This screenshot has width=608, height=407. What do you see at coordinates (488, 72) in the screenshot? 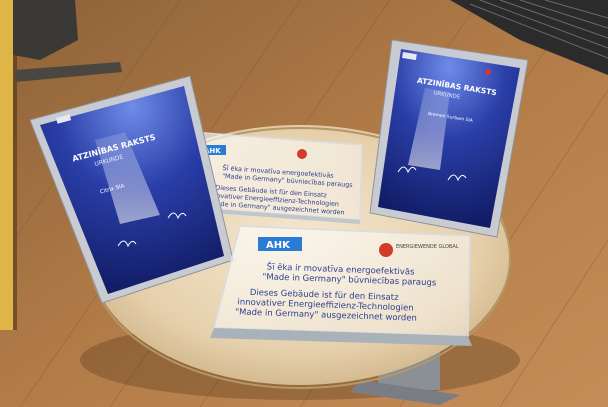
I see `right-cert-logo-mark` at bounding box center [488, 72].